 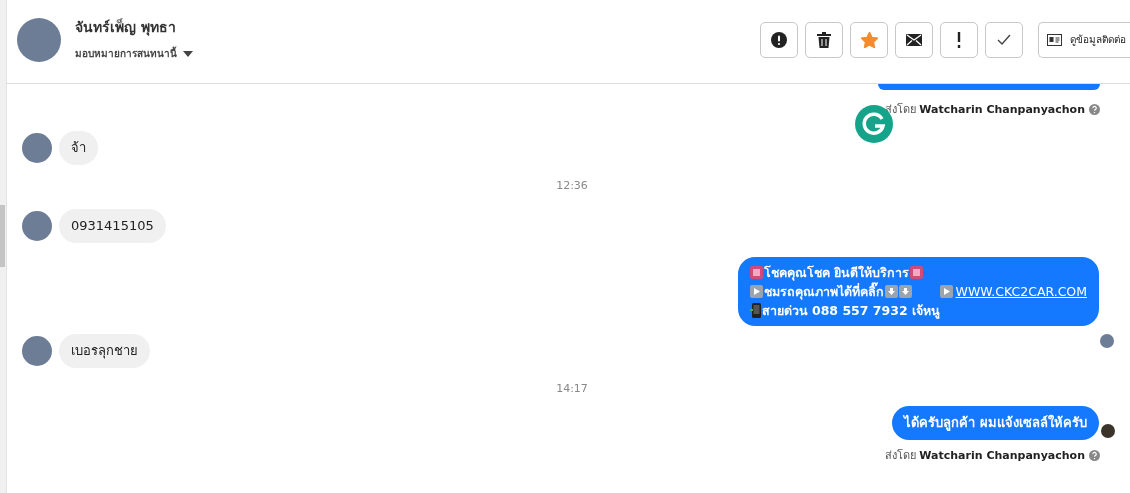 What do you see at coordinates (572, 185) in the screenshot?
I see `timestamp: 12:36` at bounding box center [572, 185].